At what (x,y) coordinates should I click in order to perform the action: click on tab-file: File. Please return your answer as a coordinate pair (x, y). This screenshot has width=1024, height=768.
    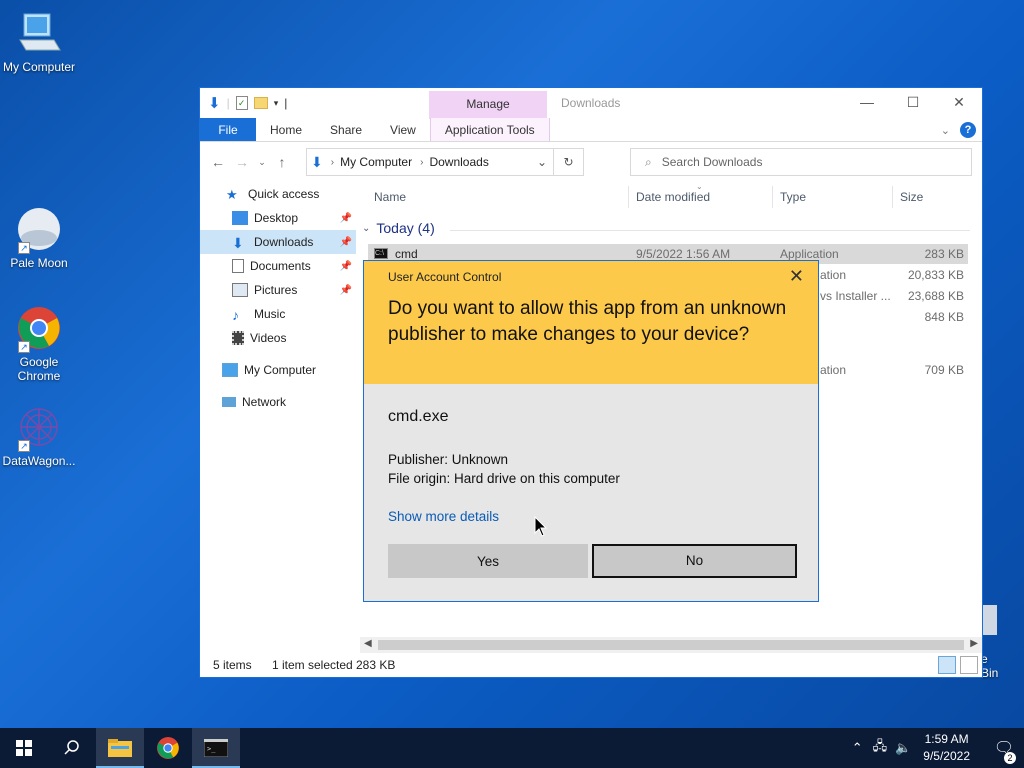
    Looking at the image, I should click on (228, 129).